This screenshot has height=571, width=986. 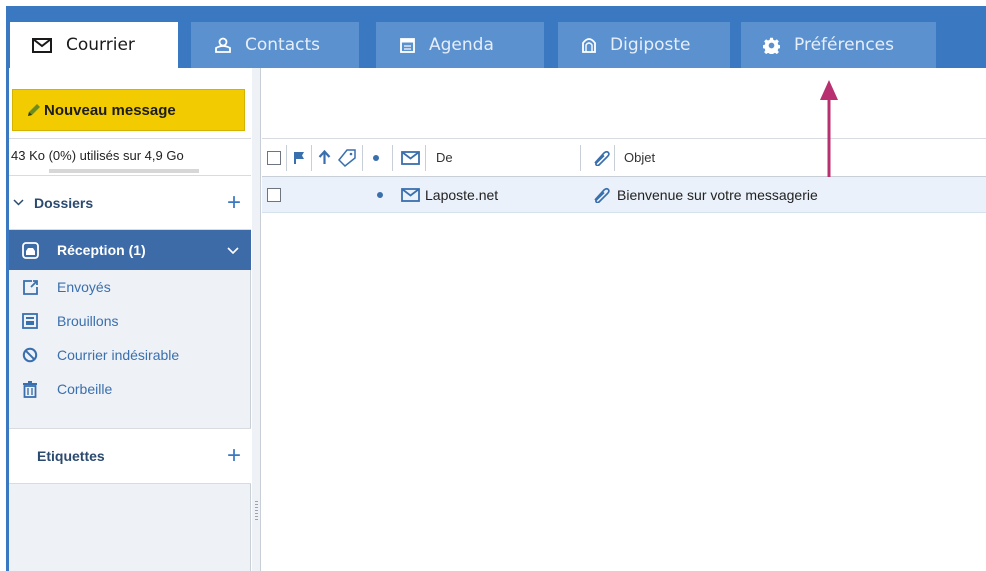 I want to click on column-header-subject: Objet, so click(x=639, y=157).